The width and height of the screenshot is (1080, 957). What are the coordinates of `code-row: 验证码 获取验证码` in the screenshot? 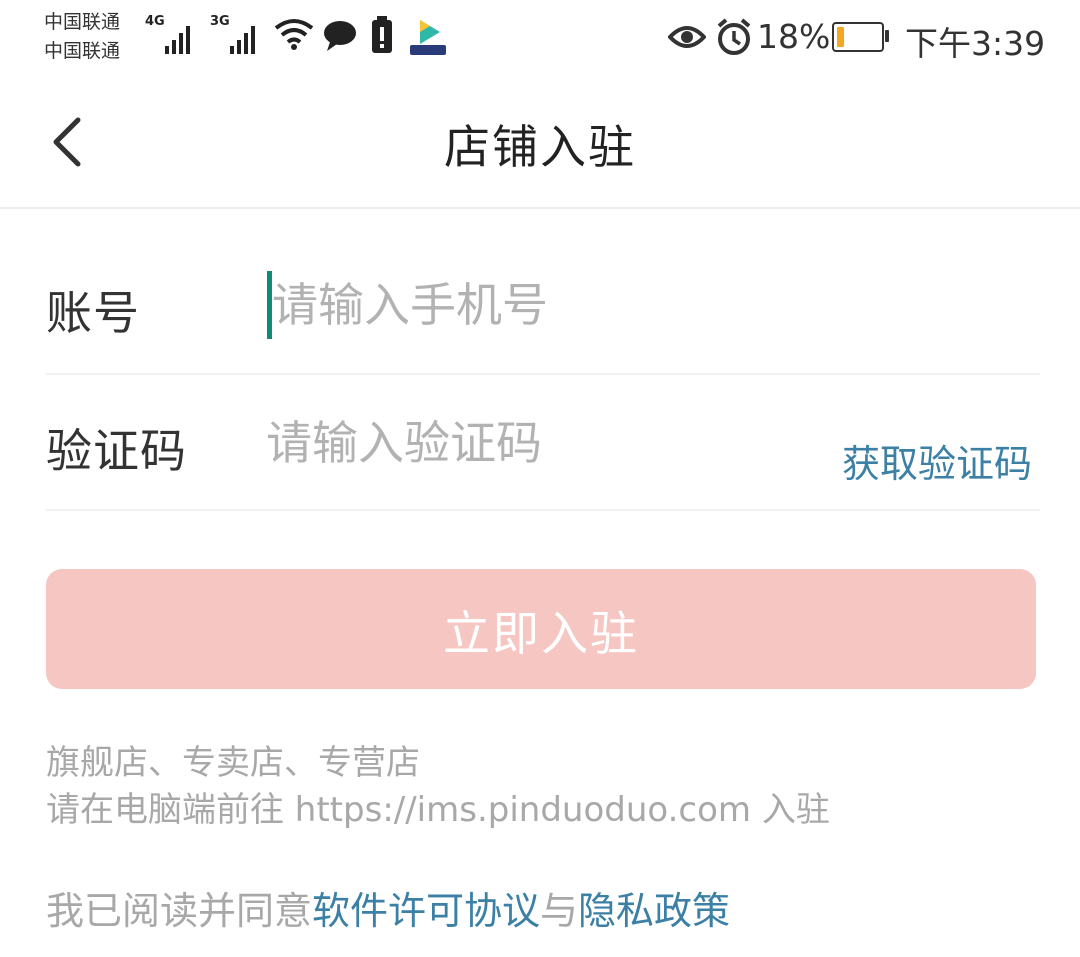 It's located at (543, 443).